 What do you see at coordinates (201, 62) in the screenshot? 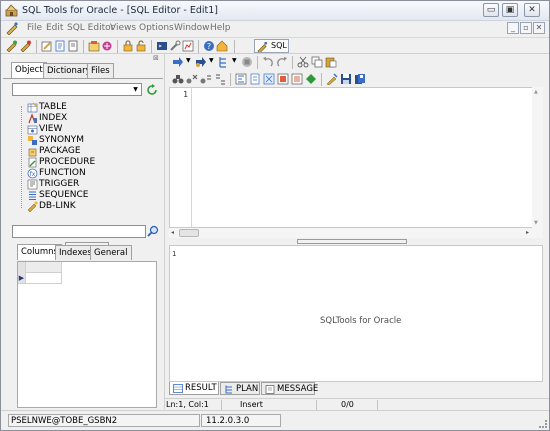
I see `execute-script-icon` at bounding box center [201, 62].